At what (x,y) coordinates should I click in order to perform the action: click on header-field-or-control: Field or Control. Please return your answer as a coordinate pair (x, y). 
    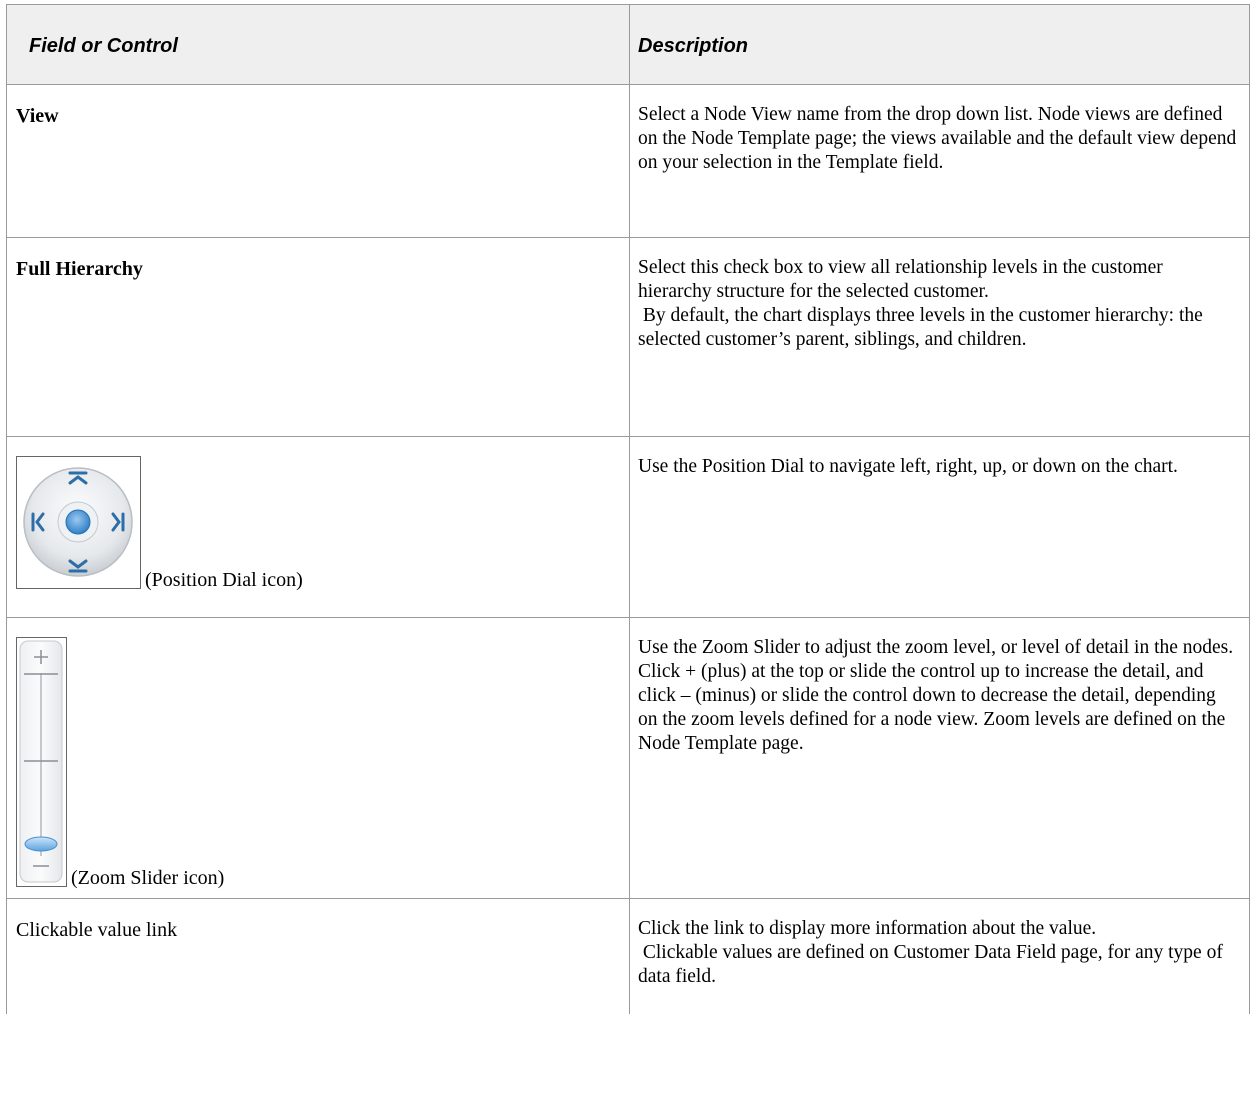
    Looking at the image, I should click on (318, 44).